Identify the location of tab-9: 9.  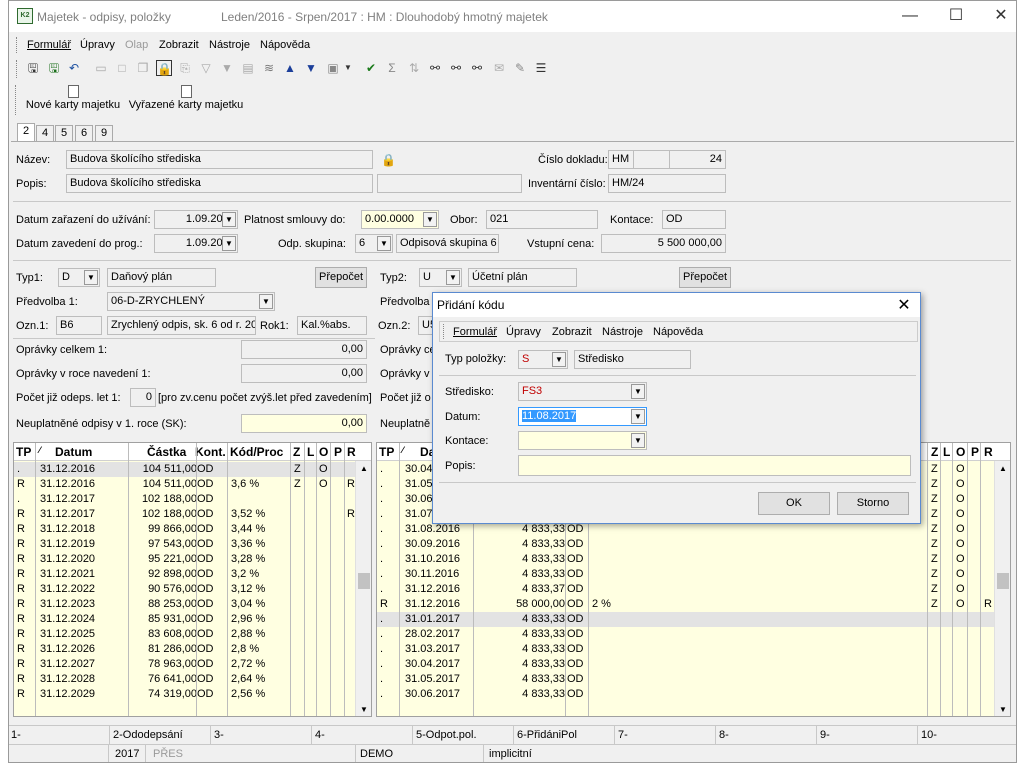
(104, 133).